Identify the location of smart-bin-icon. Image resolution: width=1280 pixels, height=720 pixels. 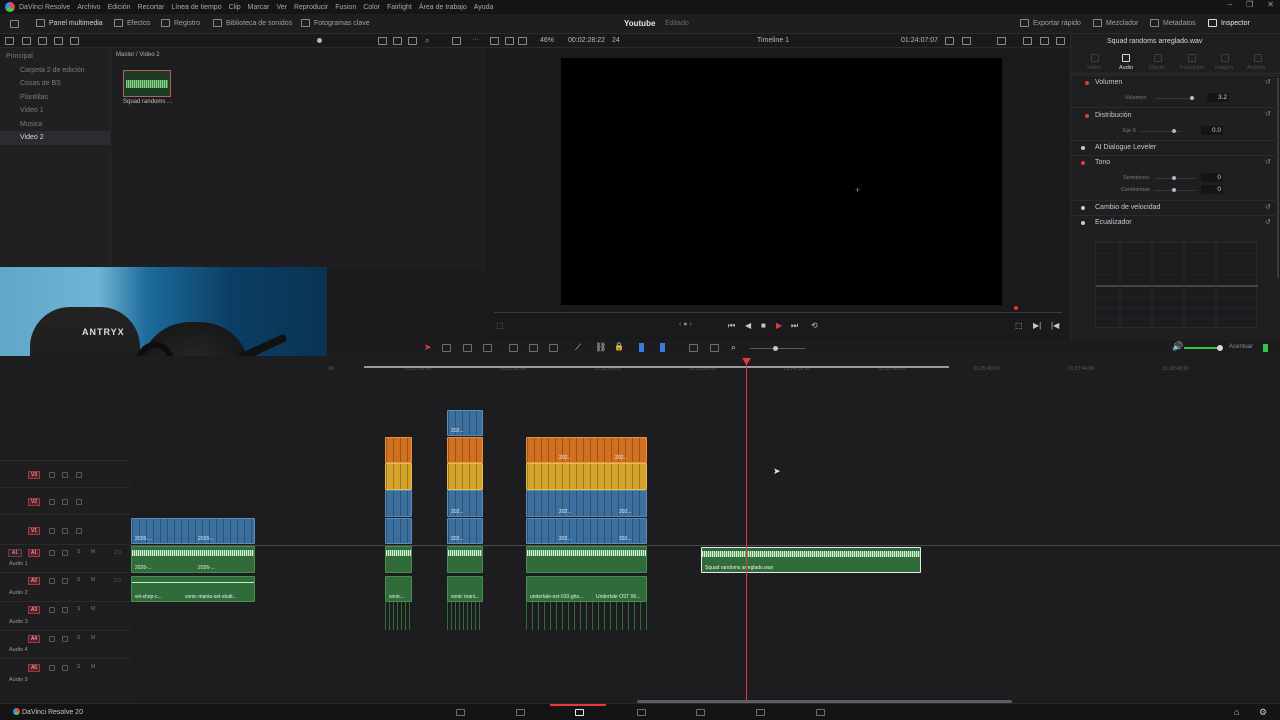
(58, 41).